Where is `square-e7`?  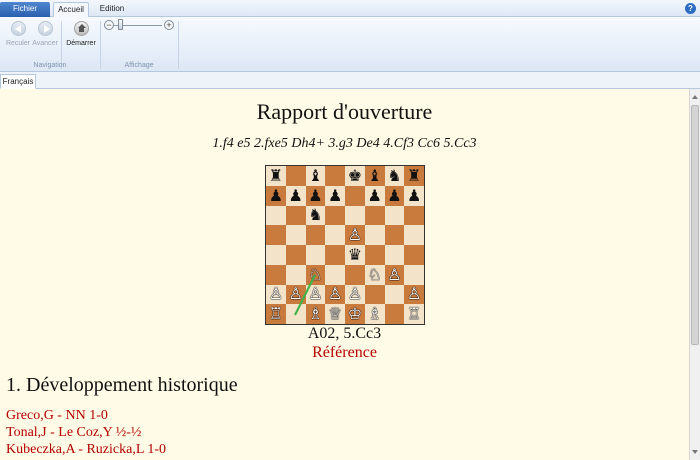 square-e7 is located at coordinates (355, 195).